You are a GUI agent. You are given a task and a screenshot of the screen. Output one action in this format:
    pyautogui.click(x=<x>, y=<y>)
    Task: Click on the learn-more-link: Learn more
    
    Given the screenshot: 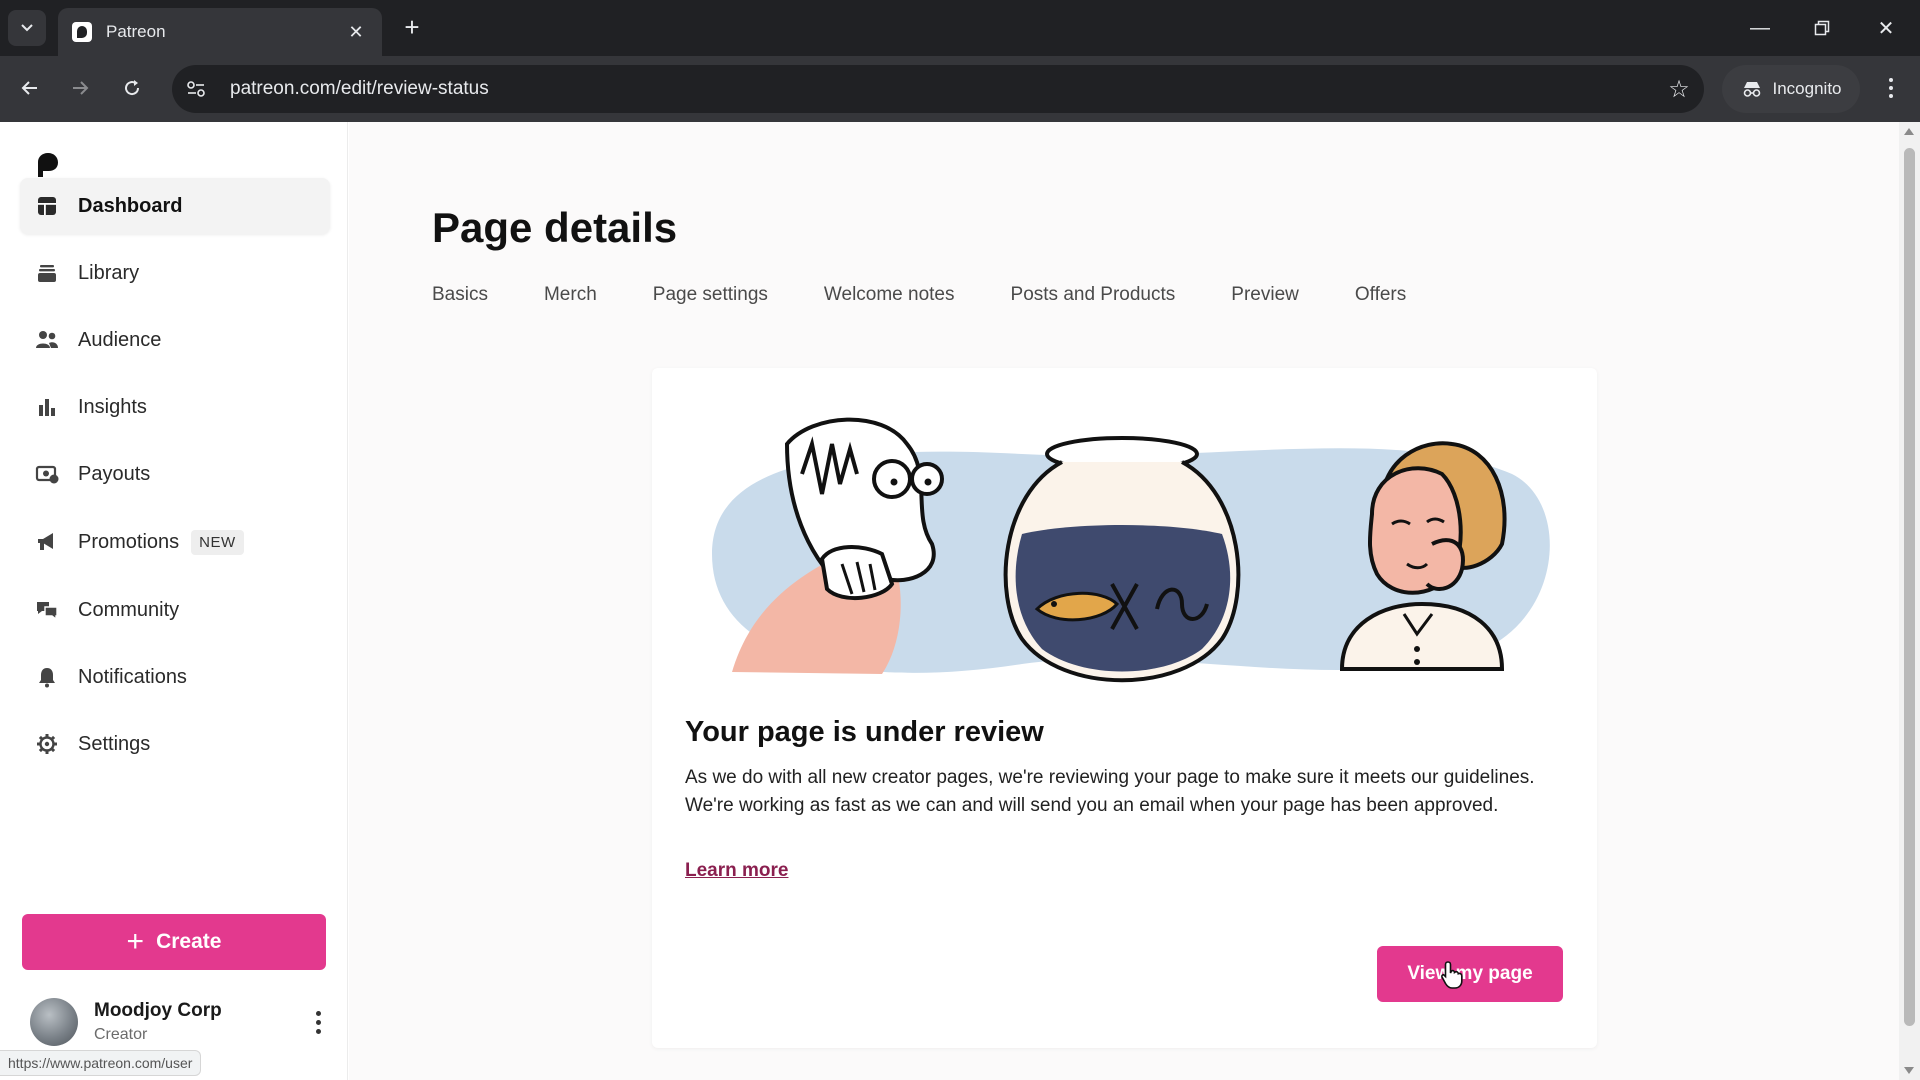 What is the action you would take?
    pyautogui.click(x=736, y=871)
    